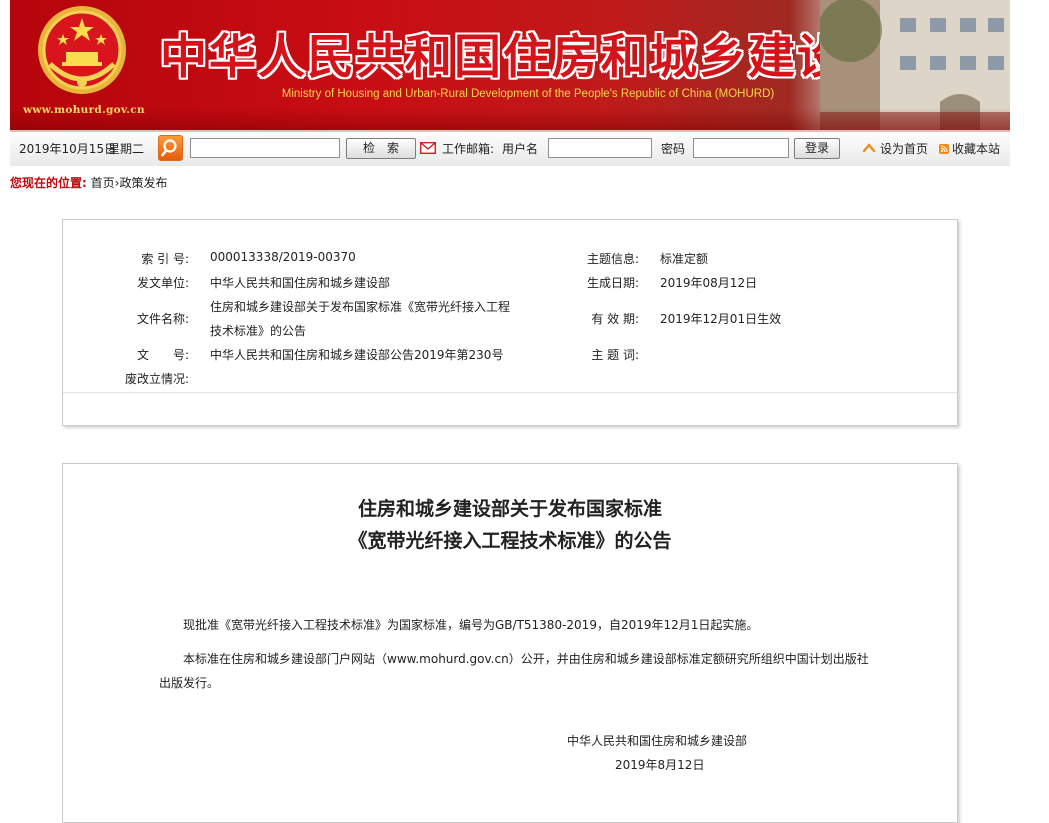  I want to click on generated-date-label: 生成日期:, so click(612, 283).